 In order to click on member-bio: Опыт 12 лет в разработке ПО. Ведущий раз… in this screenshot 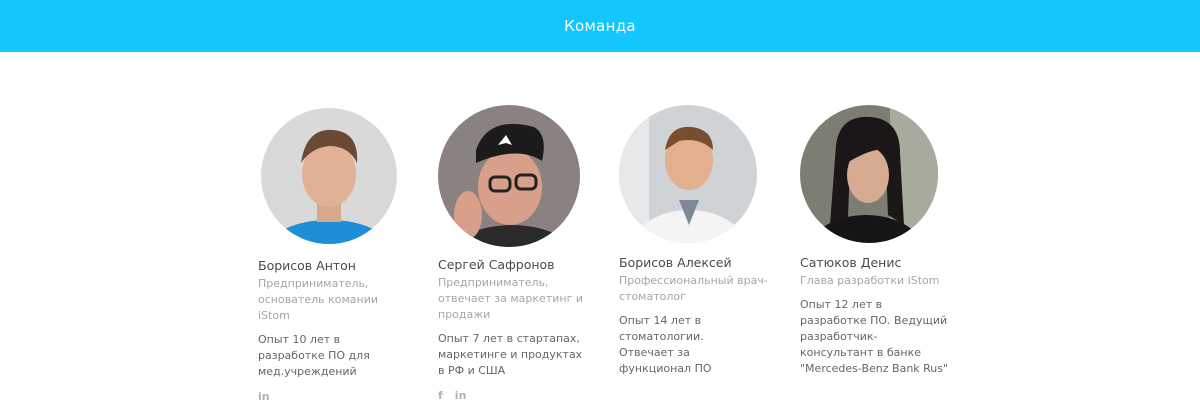, I will do `click(874, 336)`.